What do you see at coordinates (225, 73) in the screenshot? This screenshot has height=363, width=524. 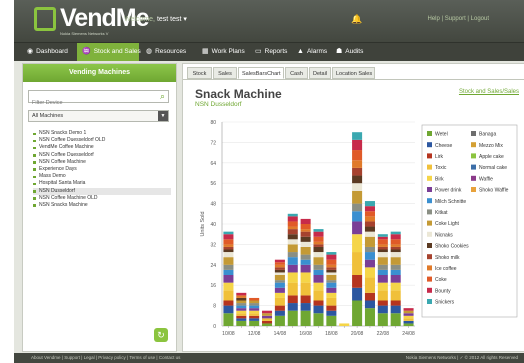 I see `tab-sales: Sales` at bounding box center [225, 73].